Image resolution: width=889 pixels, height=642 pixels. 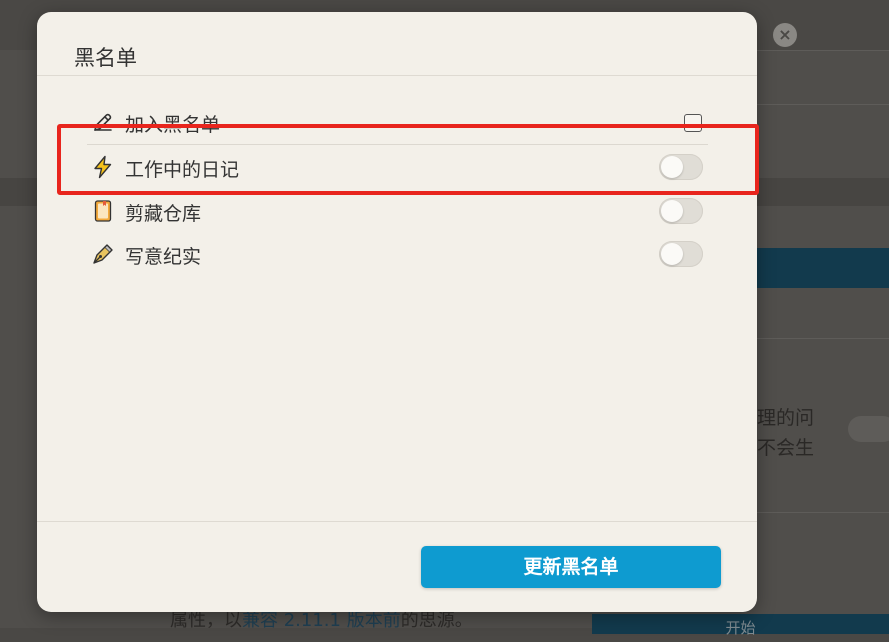 I want to click on notebook-toggle-clip-repo, so click(x=681, y=211).